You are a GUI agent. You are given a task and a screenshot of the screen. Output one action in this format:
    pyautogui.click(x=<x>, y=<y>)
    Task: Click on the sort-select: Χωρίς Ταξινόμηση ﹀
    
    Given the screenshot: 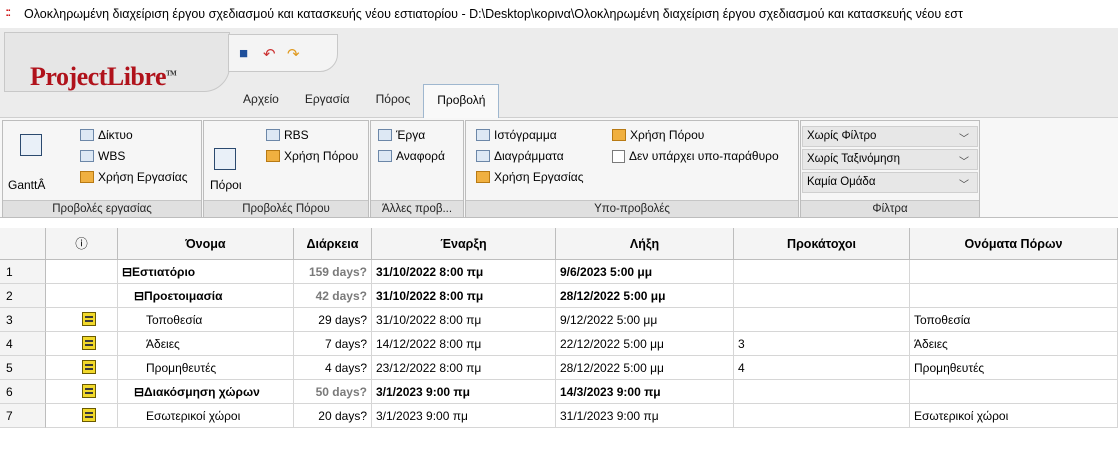 What is the action you would take?
    pyautogui.click(x=890, y=159)
    